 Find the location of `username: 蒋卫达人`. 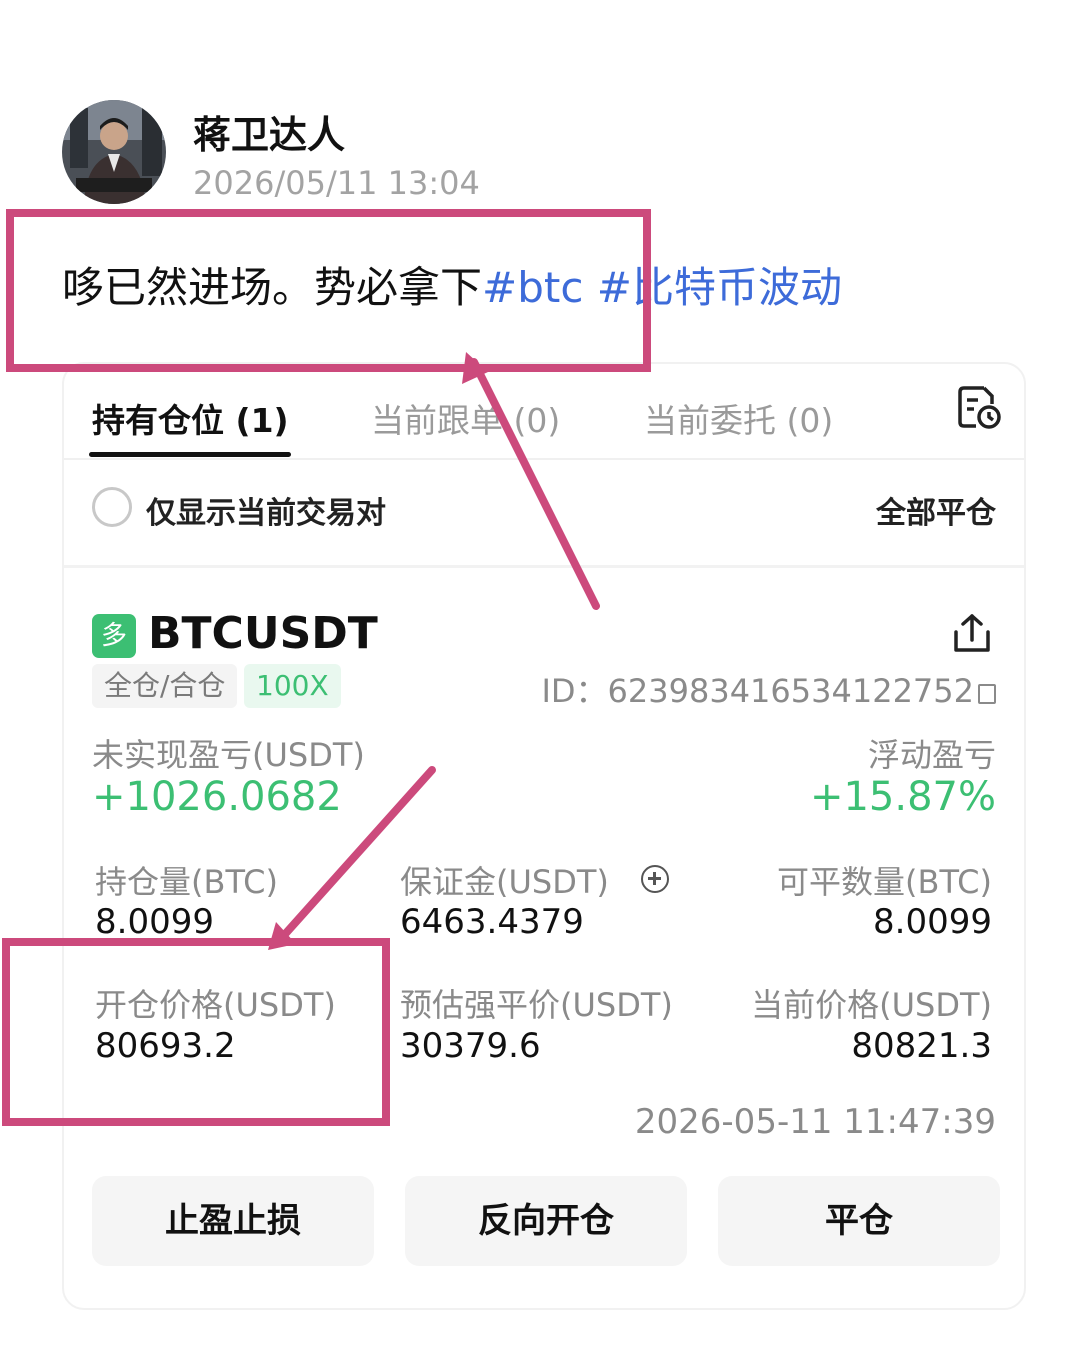

username: 蒋卫达人 is located at coordinates (269, 131).